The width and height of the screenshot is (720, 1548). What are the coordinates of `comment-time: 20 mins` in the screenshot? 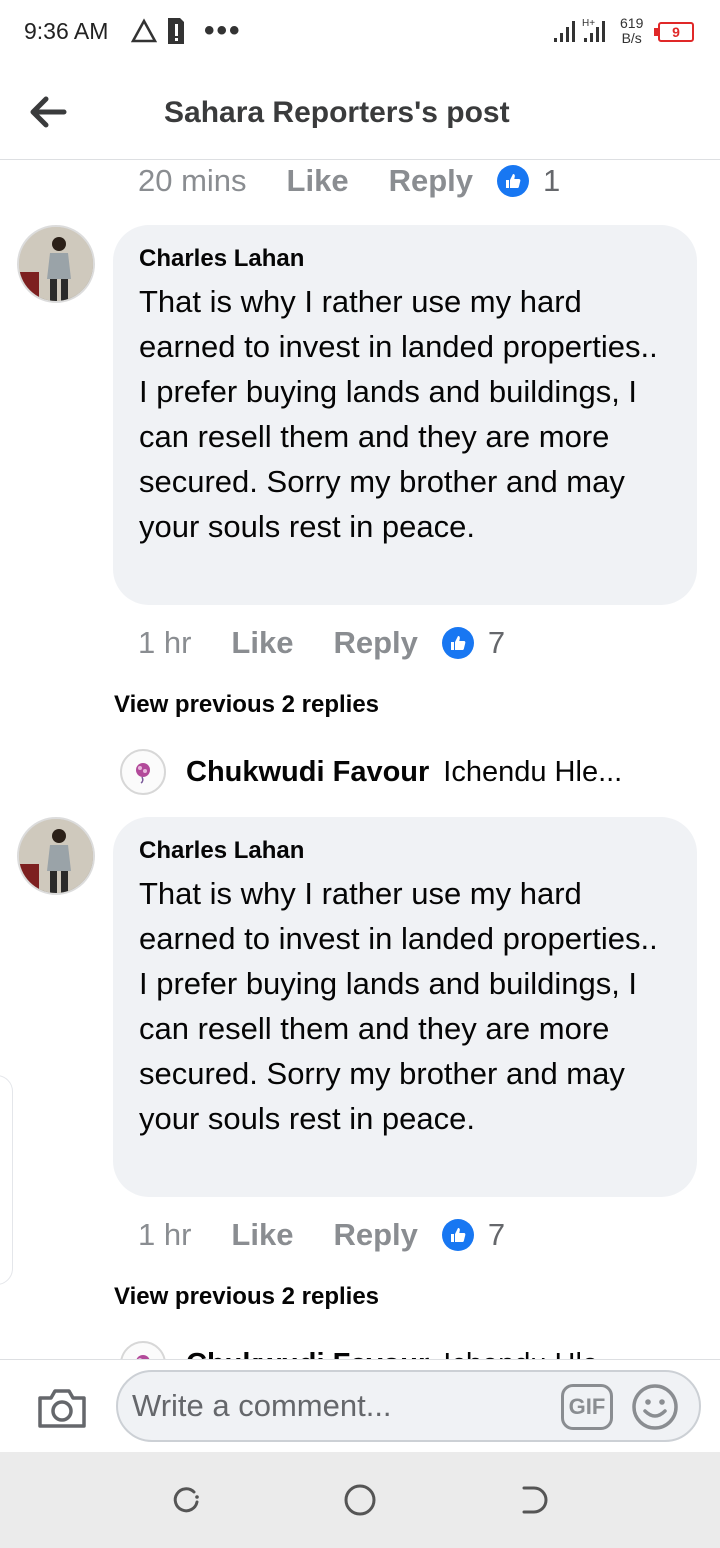 It's located at (192, 180).